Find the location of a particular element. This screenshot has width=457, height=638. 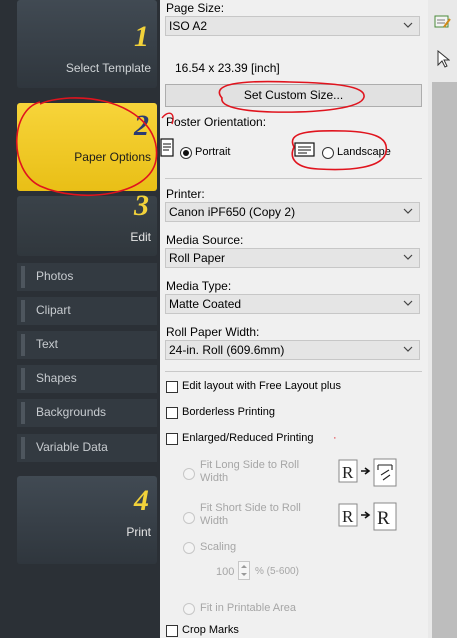

step-label: Print is located at coordinates (138, 532).